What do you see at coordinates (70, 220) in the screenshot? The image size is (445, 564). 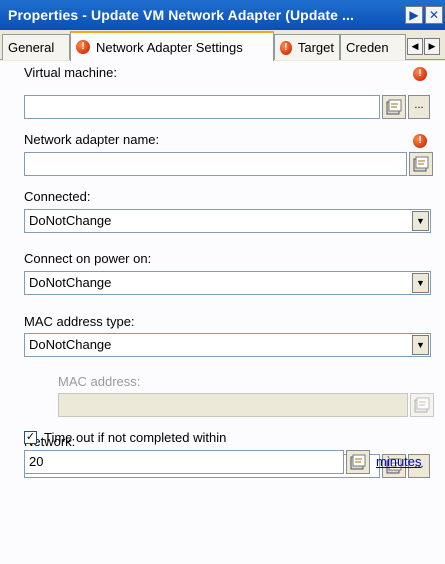 I see `connected-value: DoNotChange` at bounding box center [70, 220].